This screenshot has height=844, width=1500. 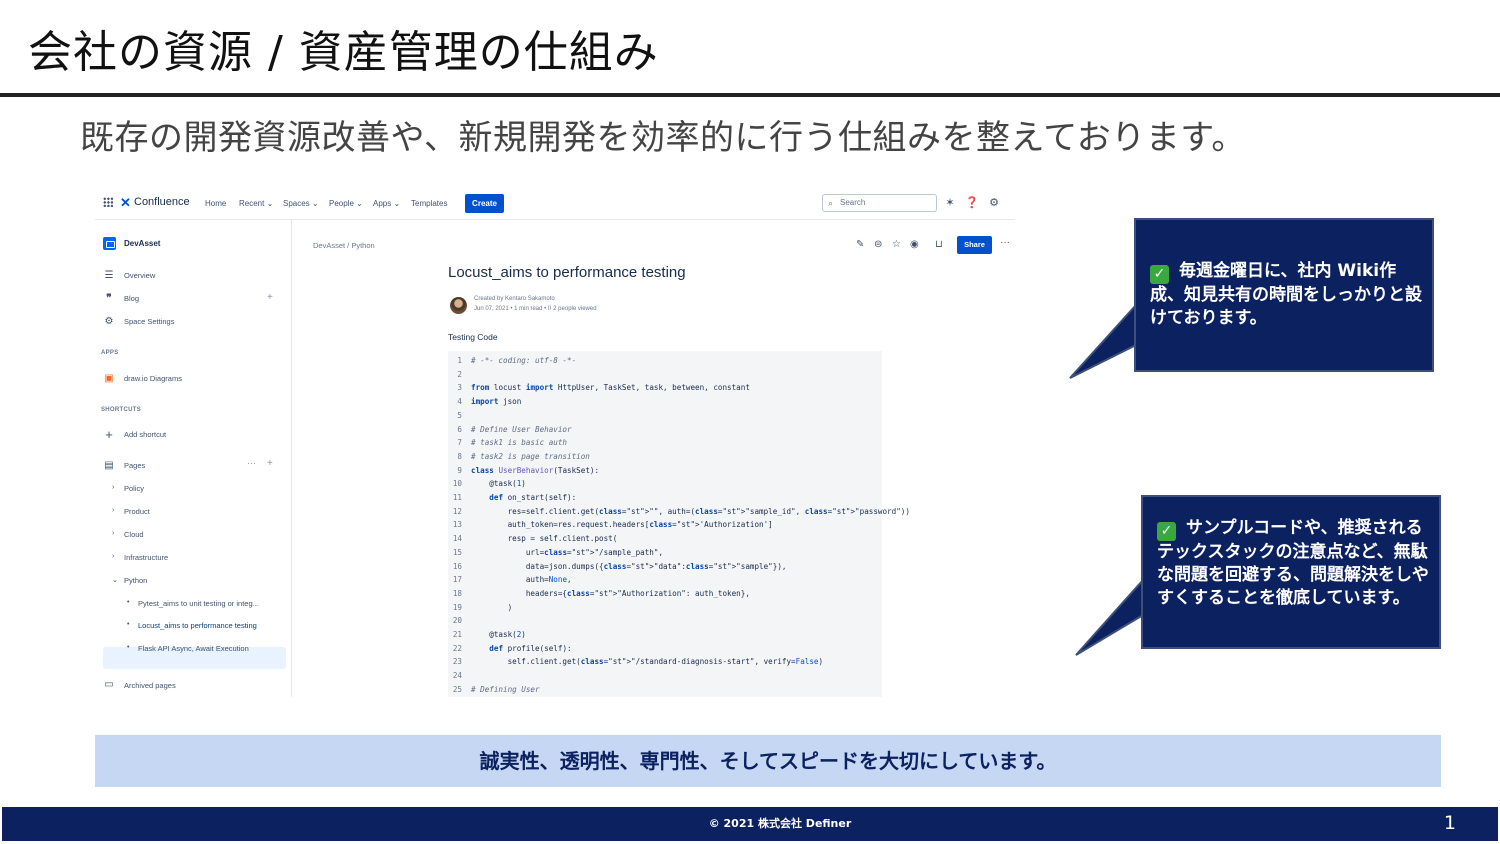 What do you see at coordinates (939, 244) in the screenshot?
I see `restrictions-icon: ⊔` at bounding box center [939, 244].